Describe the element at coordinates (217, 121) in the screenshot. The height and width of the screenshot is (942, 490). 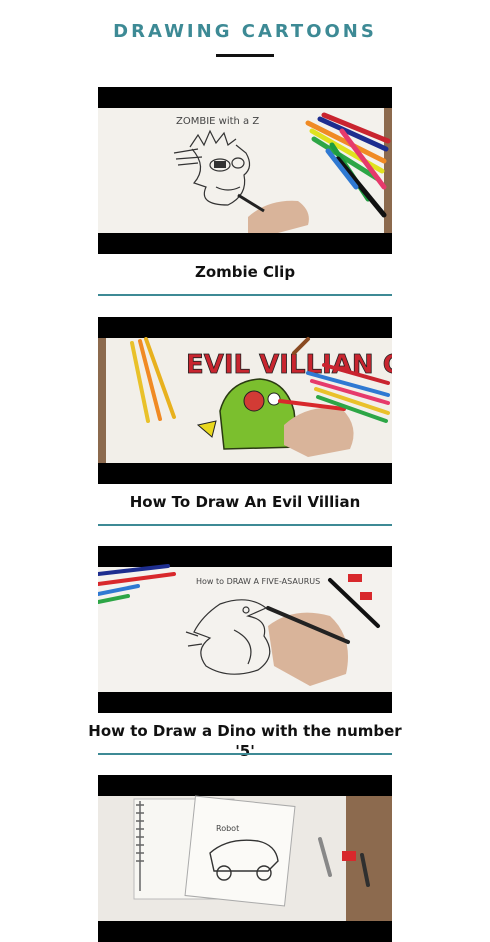
I see `svg-text: ZOMBIE with a Z` at that location.